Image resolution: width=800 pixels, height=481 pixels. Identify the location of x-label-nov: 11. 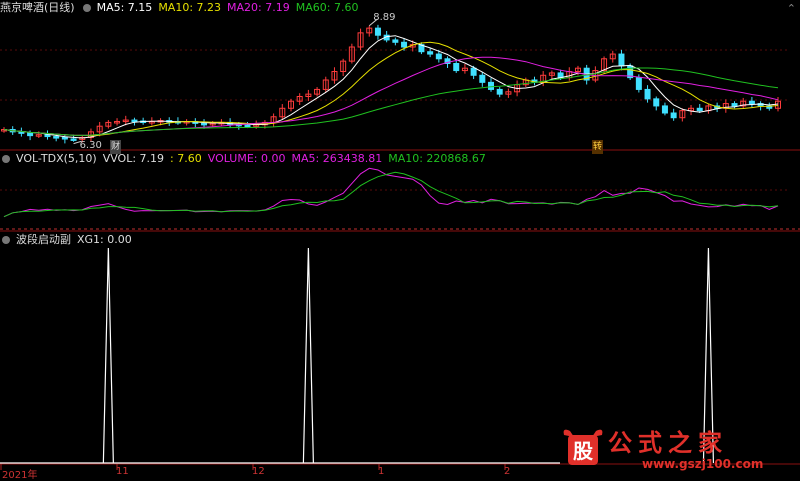
(122, 471).